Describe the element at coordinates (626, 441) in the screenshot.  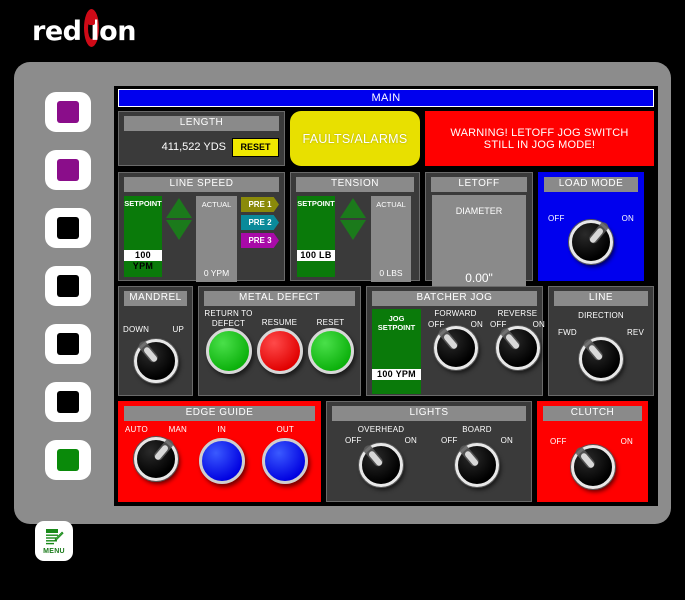
I see `clutch-on-label: ON` at that location.